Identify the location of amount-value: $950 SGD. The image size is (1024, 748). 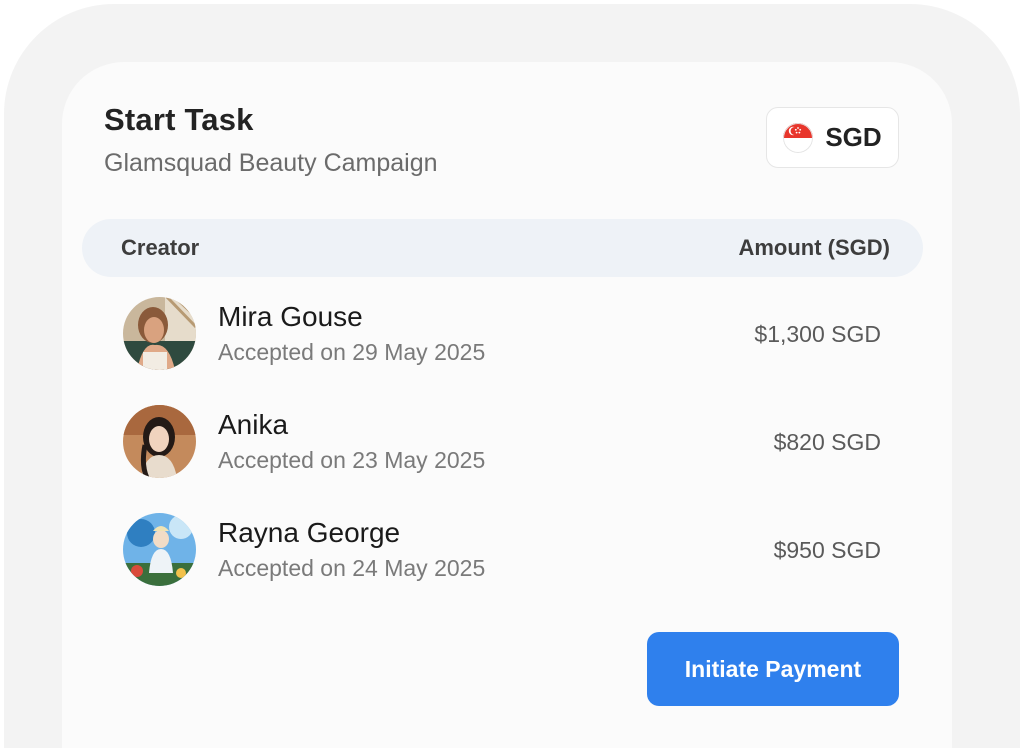
(827, 550).